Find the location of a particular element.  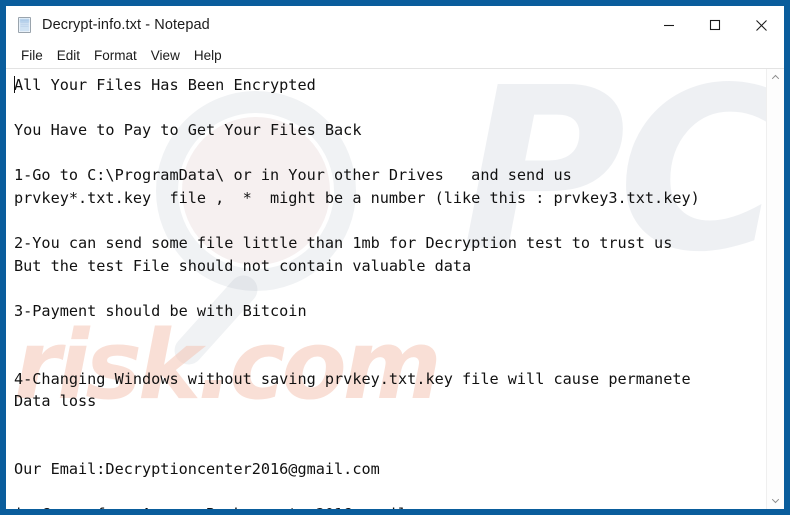

chevron-down-icon is located at coordinates (775, 501).